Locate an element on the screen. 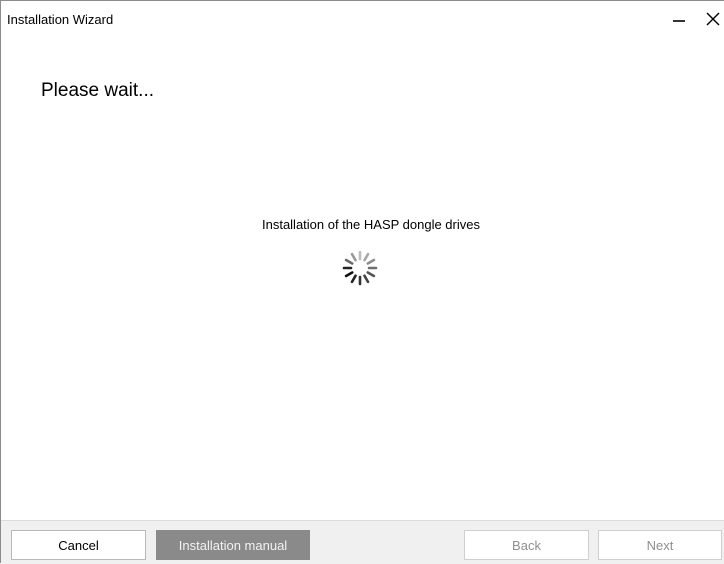 Image resolution: width=724 pixels, height=564 pixels. status-text: Installation of the HASP dongle drives is located at coordinates (370, 224).